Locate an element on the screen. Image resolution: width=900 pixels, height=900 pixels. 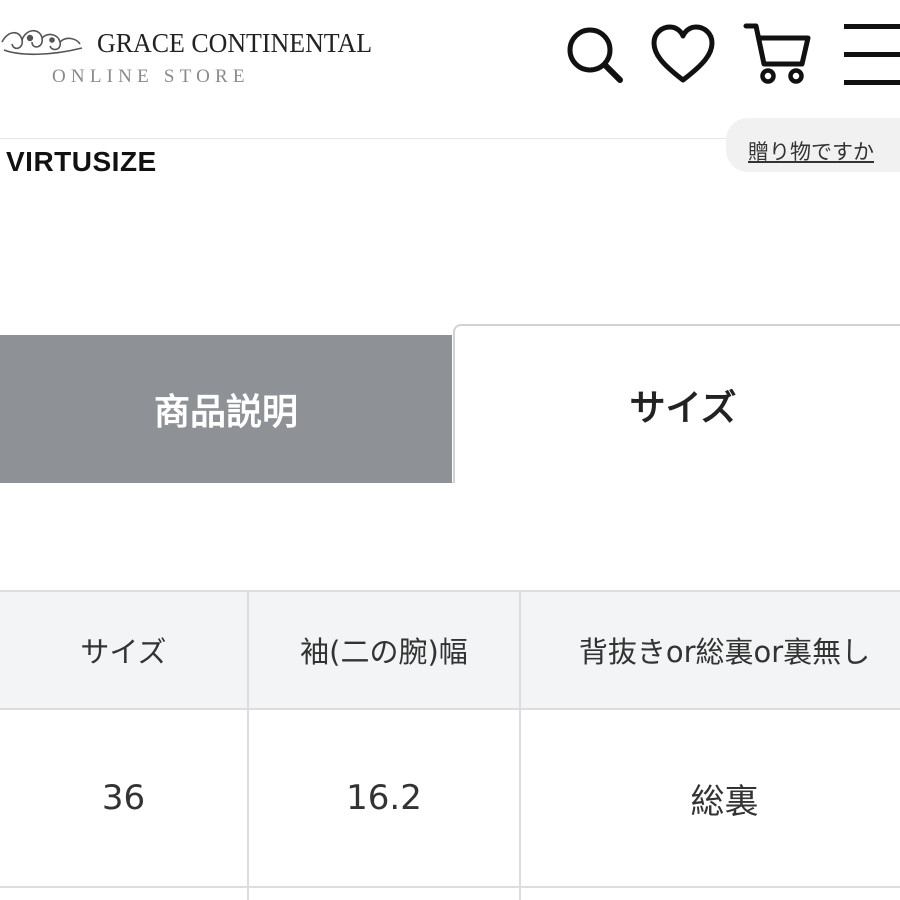
gift-link: 贈り物ですか is located at coordinates (811, 151).